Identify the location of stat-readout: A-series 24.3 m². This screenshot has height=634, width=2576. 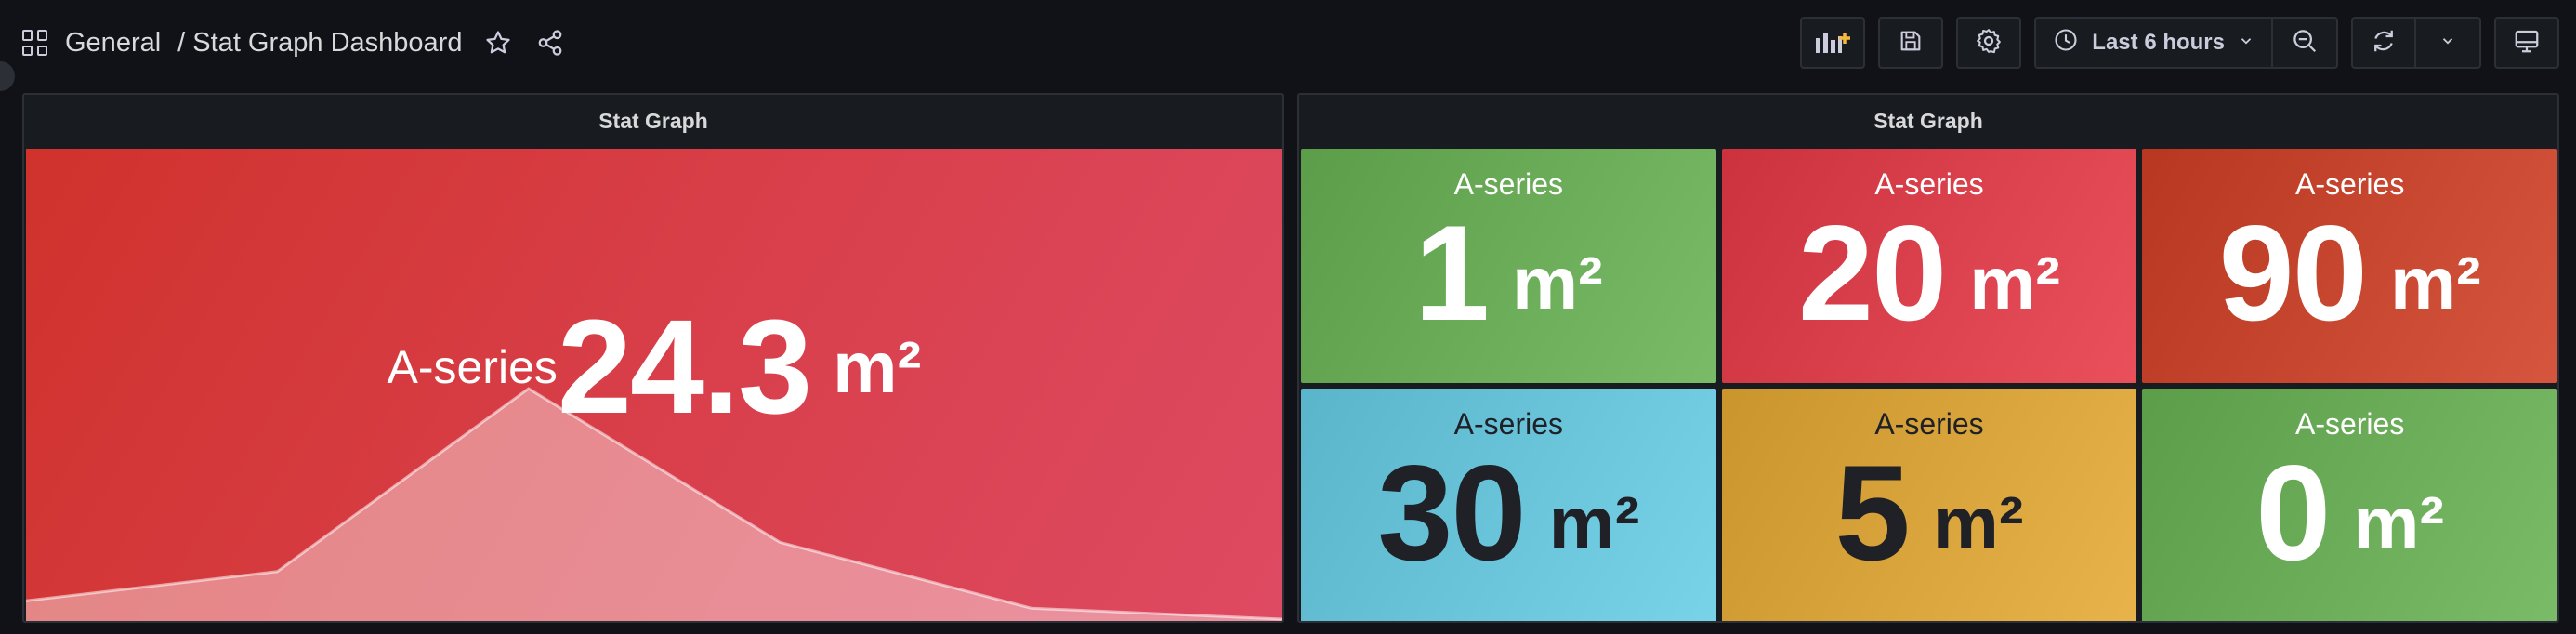
(654, 367).